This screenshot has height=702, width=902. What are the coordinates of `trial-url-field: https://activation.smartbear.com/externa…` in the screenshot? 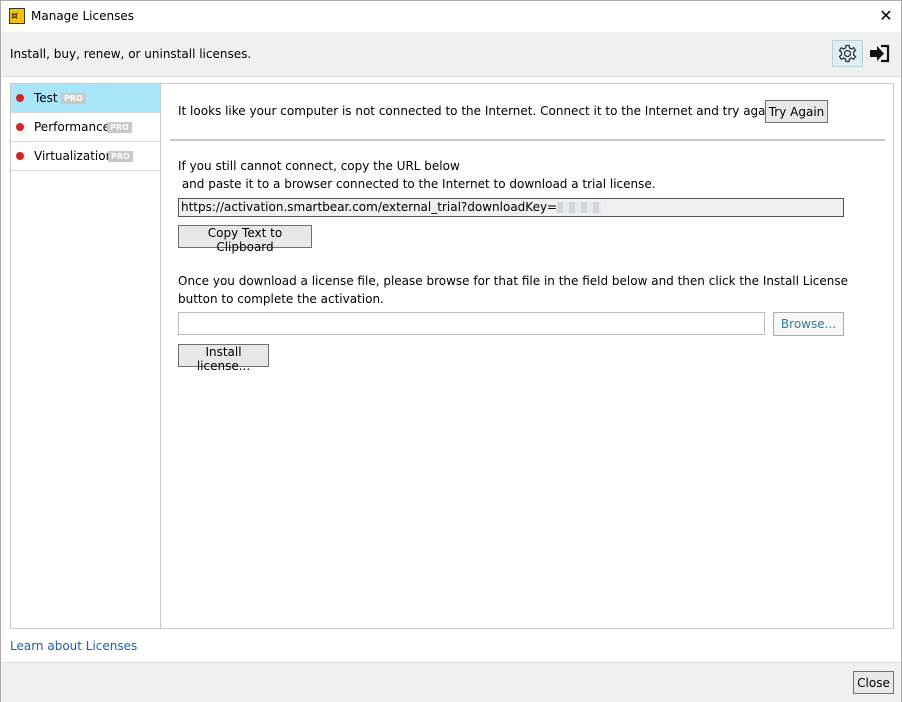 It's located at (511, 207).